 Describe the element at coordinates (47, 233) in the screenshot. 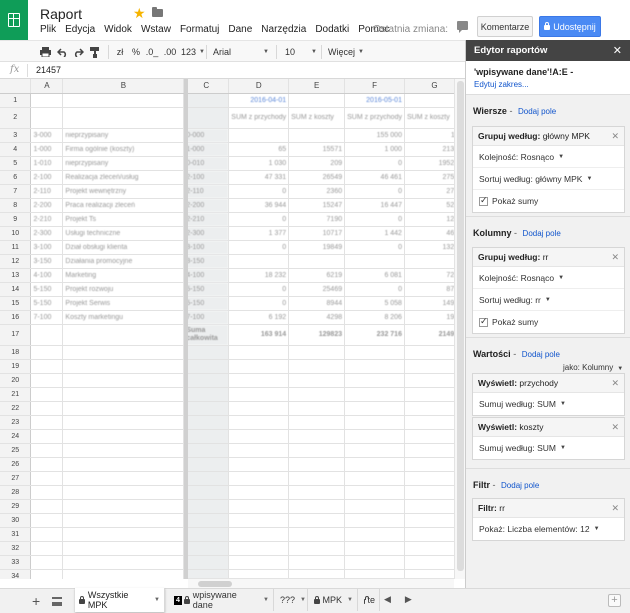

I see `grid-cell: 2-300` at that location.